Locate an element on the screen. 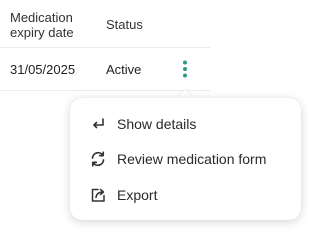 This screenshot has width=327, height=246. cell-status: Active is located at coordinates (124, 69).